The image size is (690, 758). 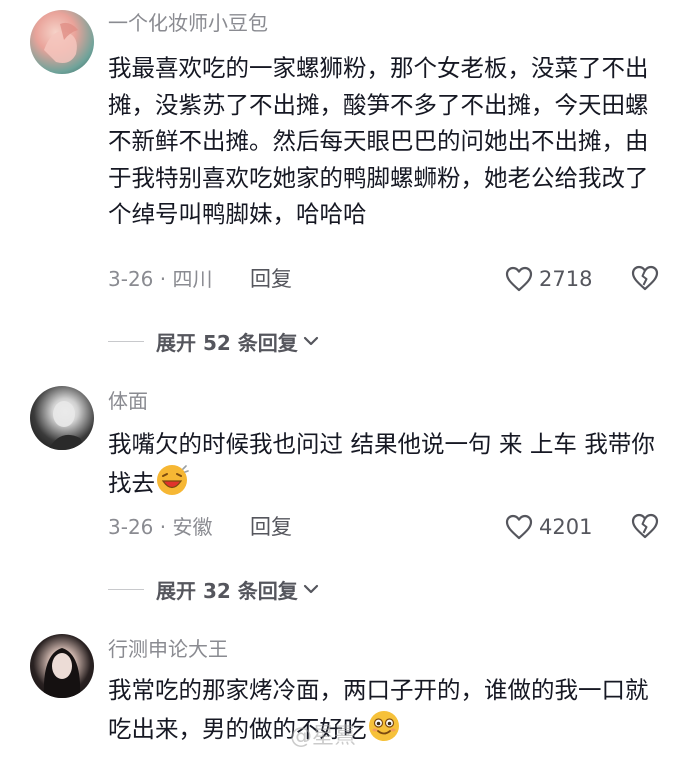 I want to click on like-button: 4201, so click(x=548, y=527).